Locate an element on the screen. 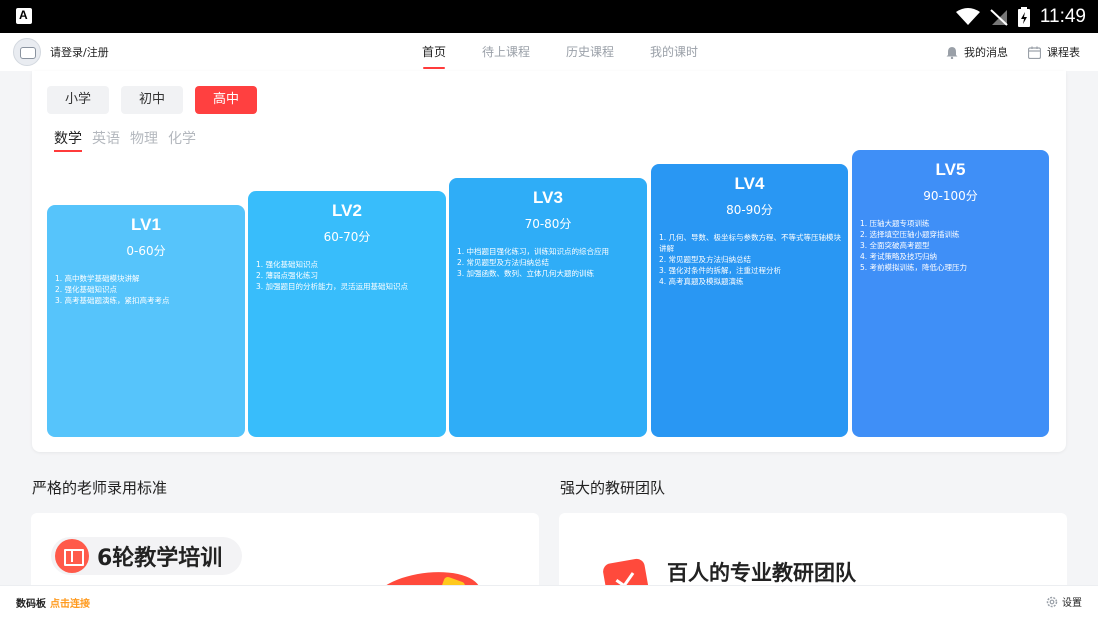 The height and width of the screenshot is (617, 1098). digital-board-label: 数码板 is located at coordinates (31, 604).